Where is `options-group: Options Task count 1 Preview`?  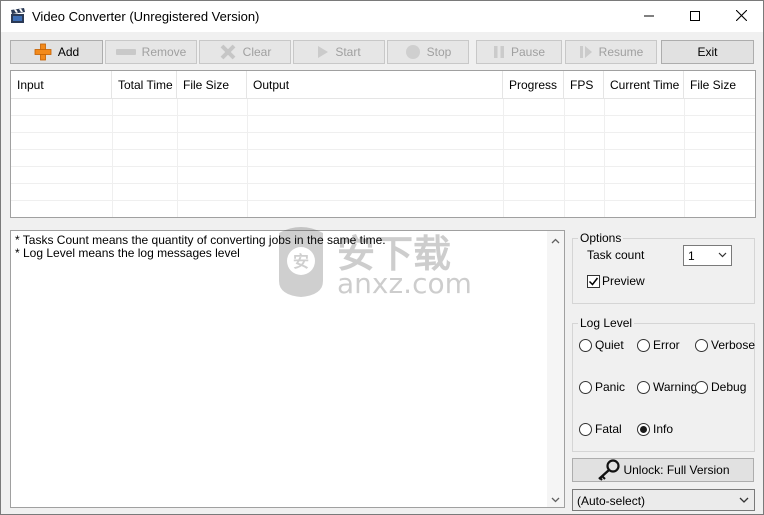
options-group: Options Task count 1 Preview is located at coordinates (663, 267).